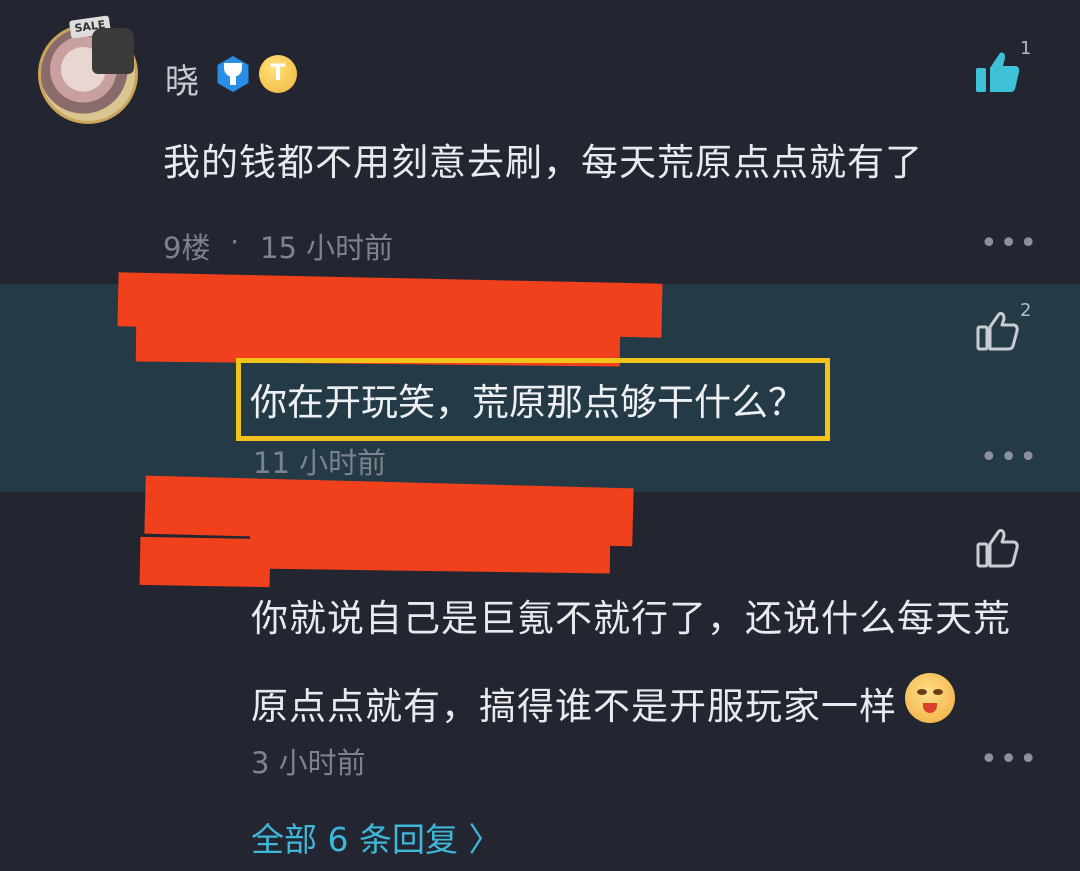  Describe the element at coordinates (543, 159) in the screenshot. I see `comment-text: 我的钱都不用刻意去刷，每天荒原点点就有了` at that location.